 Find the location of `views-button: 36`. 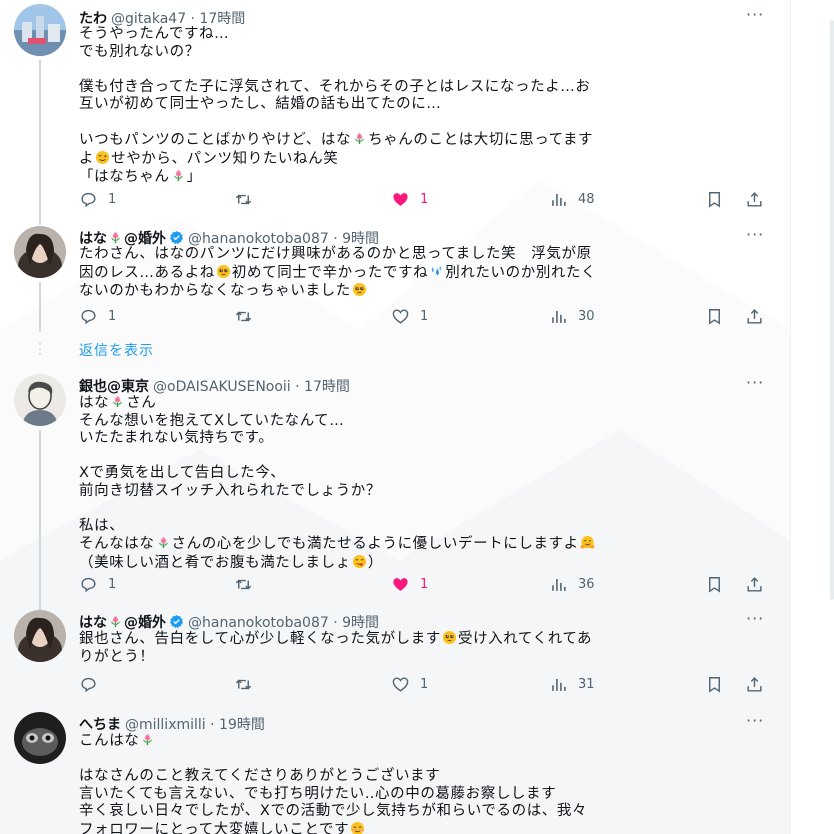

views-button: 36 is located at coordinates (572, 584).